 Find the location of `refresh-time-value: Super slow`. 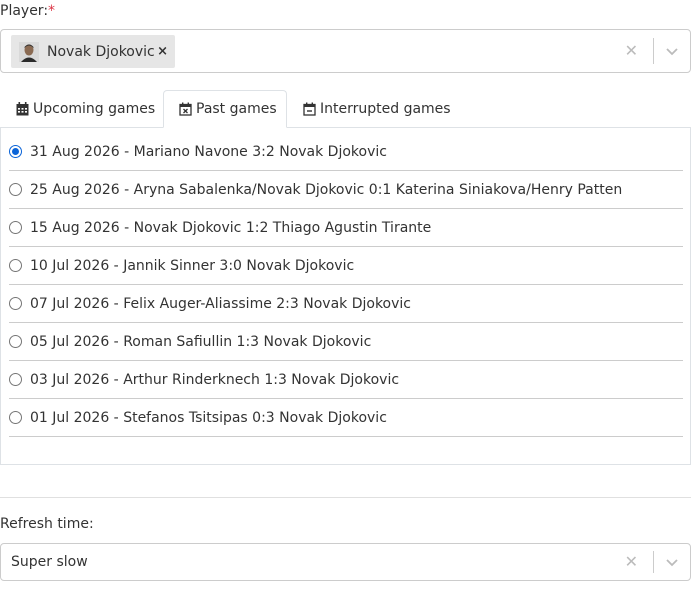

refresh-time-value: Super slow is located at coordinates (49, 562).